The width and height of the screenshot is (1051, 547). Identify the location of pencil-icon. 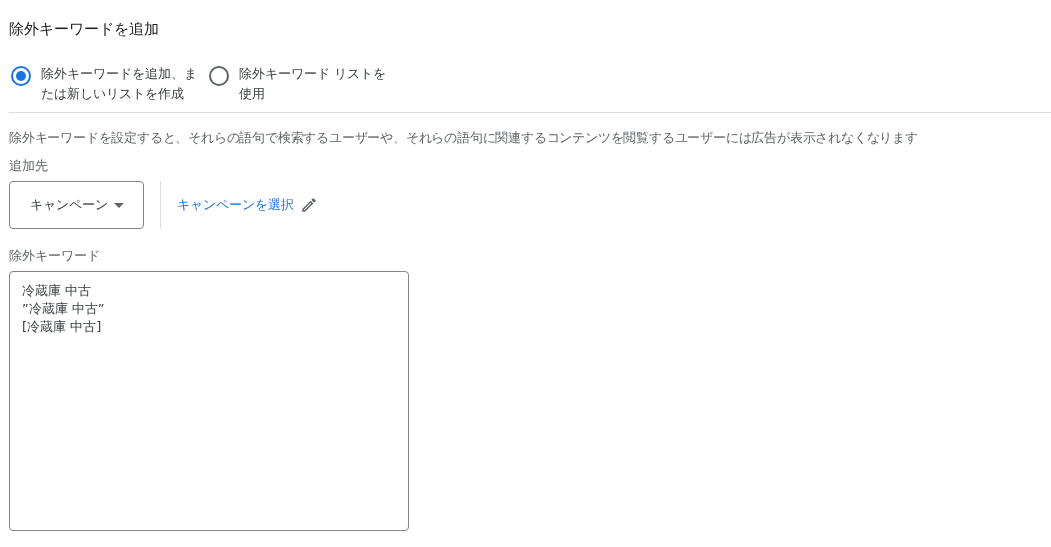
(309, 205).